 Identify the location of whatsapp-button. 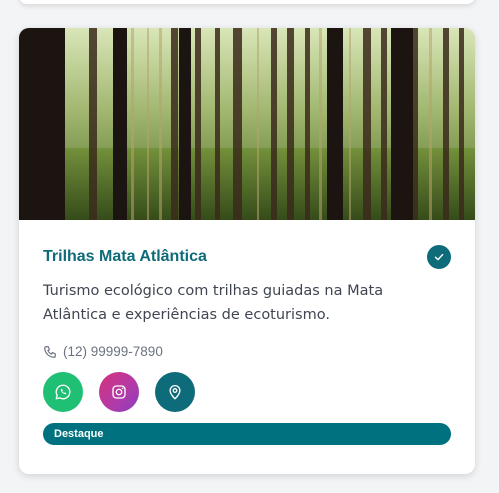
(63, 392).